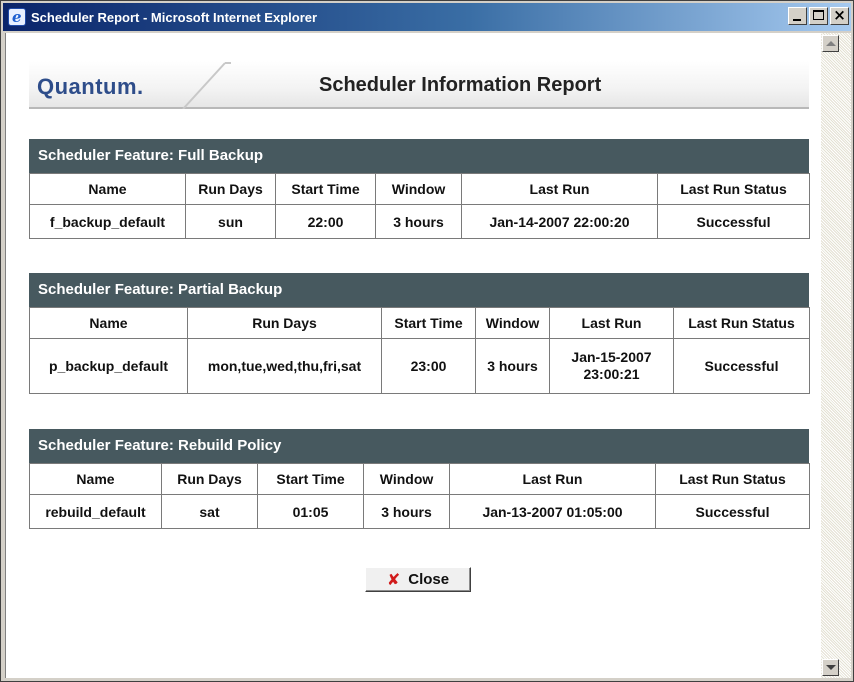 The width and height of the screenshot is (854, 682). I want to click on cell-last-run: Jan-13-2007 01:05:00, so click(552, 511).